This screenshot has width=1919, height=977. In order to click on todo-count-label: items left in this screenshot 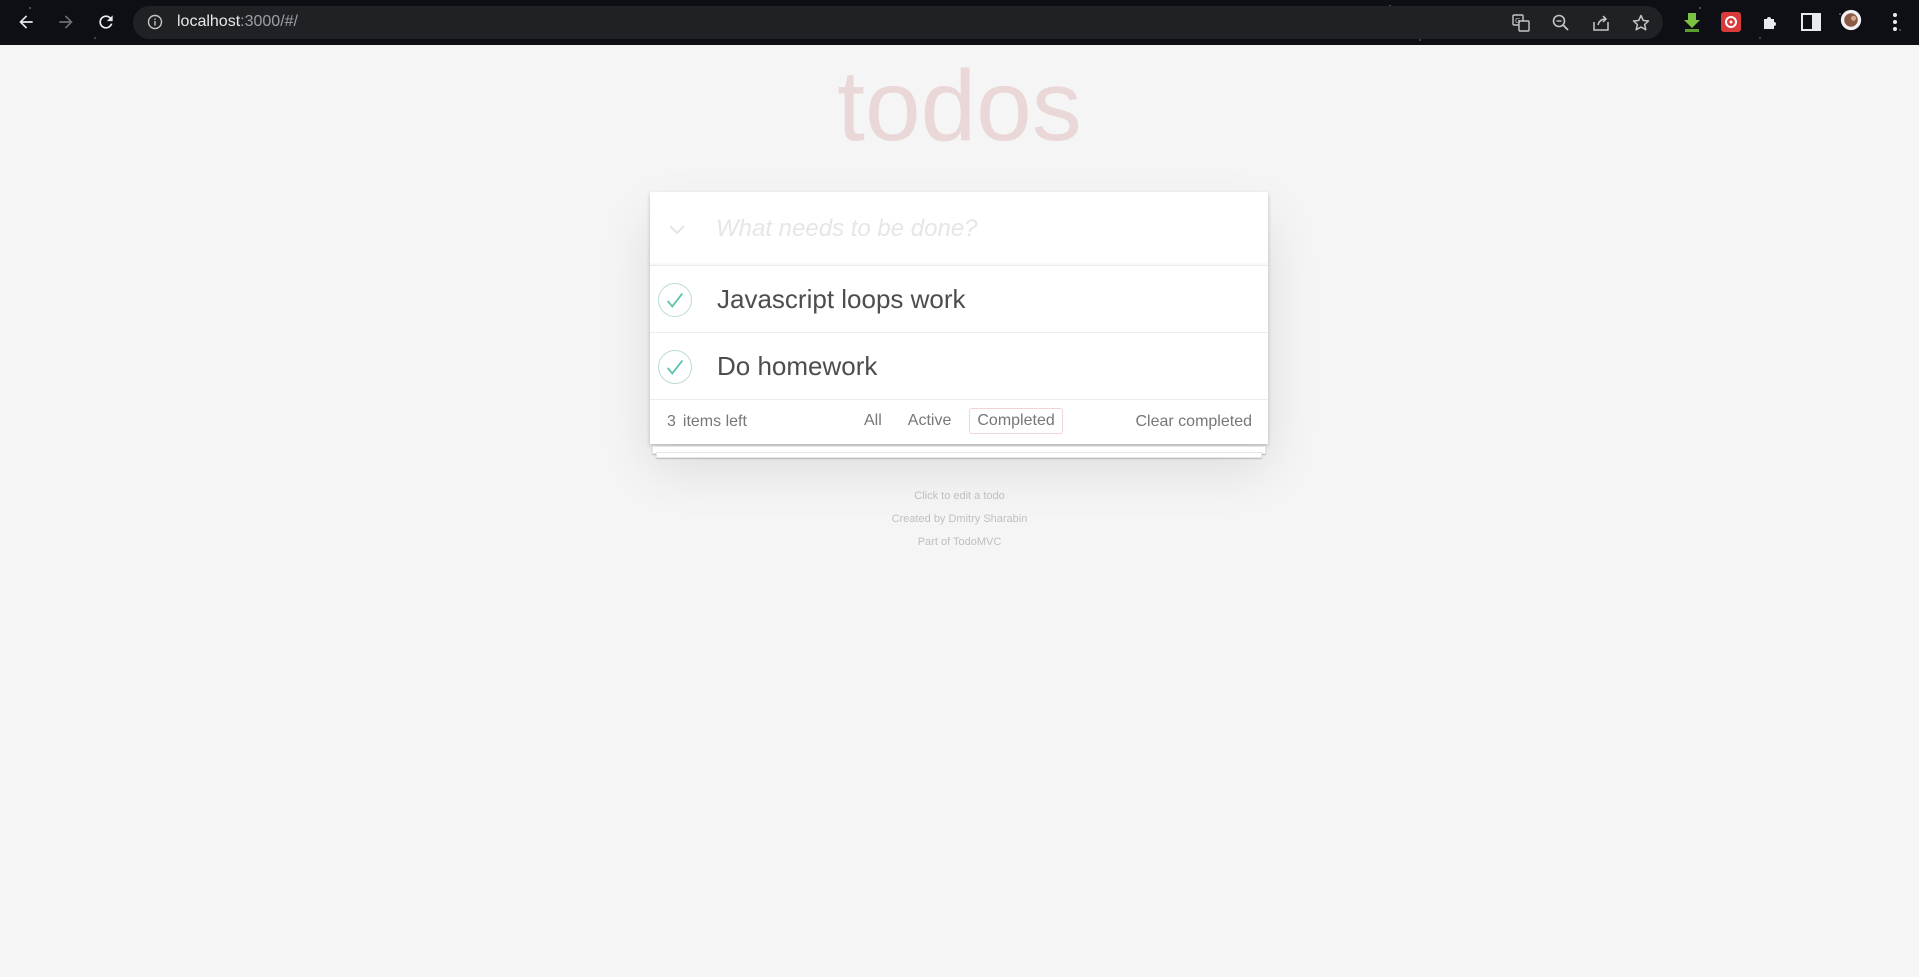, I will do `click(714, 421)`.